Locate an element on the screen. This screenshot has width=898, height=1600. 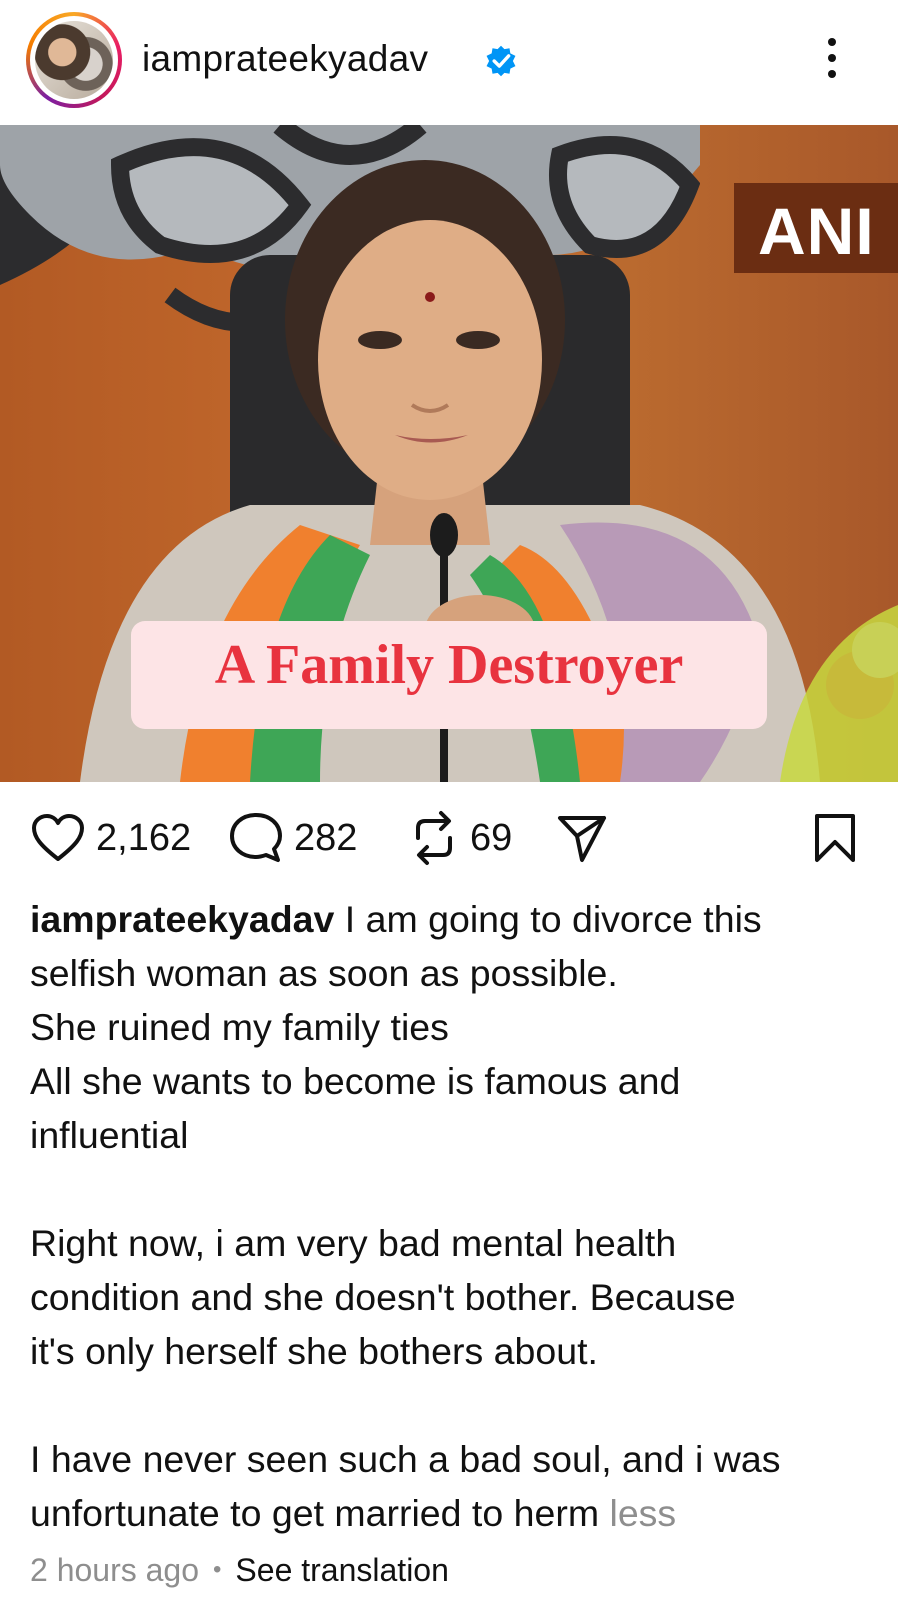
profile-avatar is located at coordinates (74, 60).